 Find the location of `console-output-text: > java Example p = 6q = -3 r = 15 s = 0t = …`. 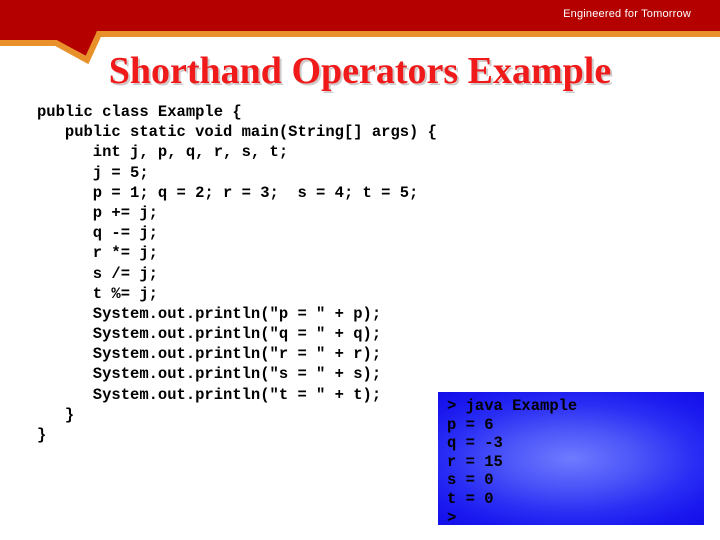

console-output-text: > java Example p = 6q = -3 r = 15 s = 0t = … is located at coordinates (575, 461).